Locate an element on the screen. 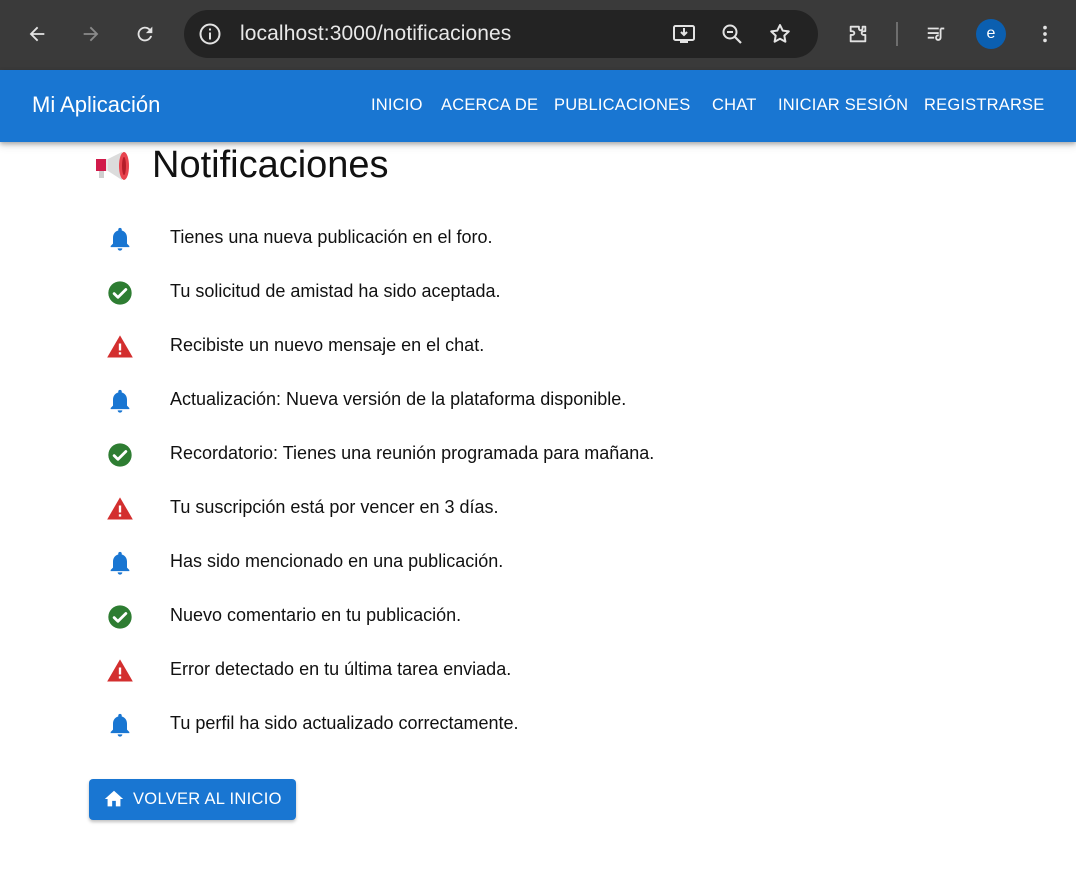 Image resolution: width=1076 pixels, height=875 pixels. page-title: Notificaciones is located at coordinates (270, 165).